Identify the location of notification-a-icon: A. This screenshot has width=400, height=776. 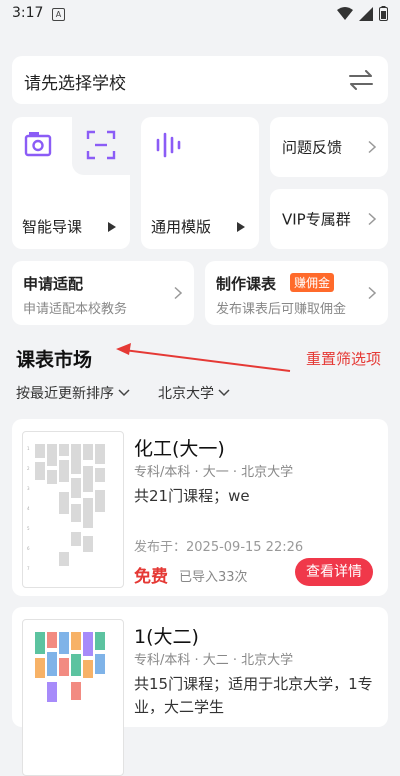
(58, 14).